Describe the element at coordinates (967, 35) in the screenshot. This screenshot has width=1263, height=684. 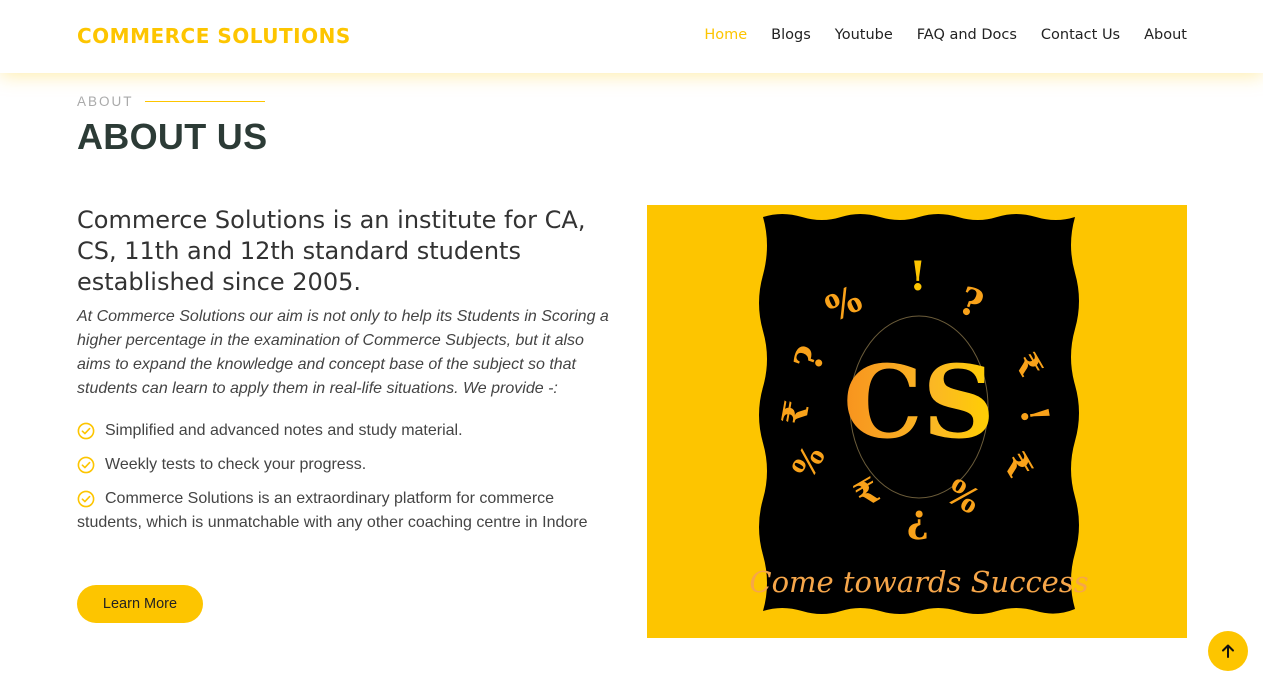
I see `nav-faq-docs: FAQ and Docs` at that location.